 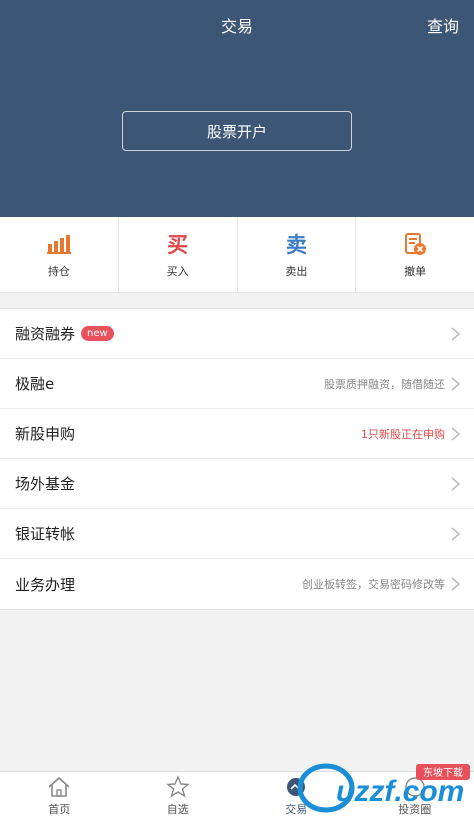 I want to click on menu-item-otc-fund: 场外基金, so click(x=237, y=484).